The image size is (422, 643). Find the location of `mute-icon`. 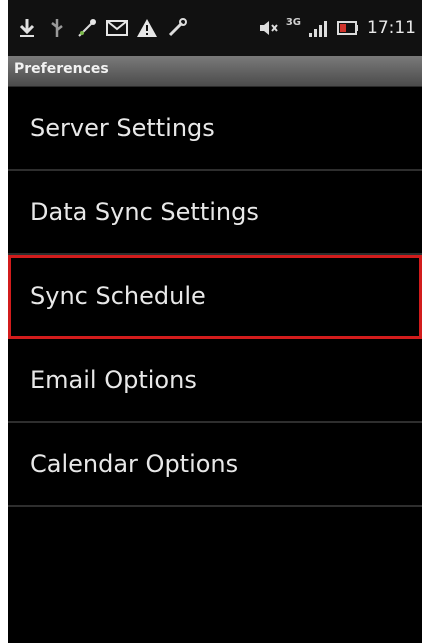

mute-icon is located at coordinates (269, 28).